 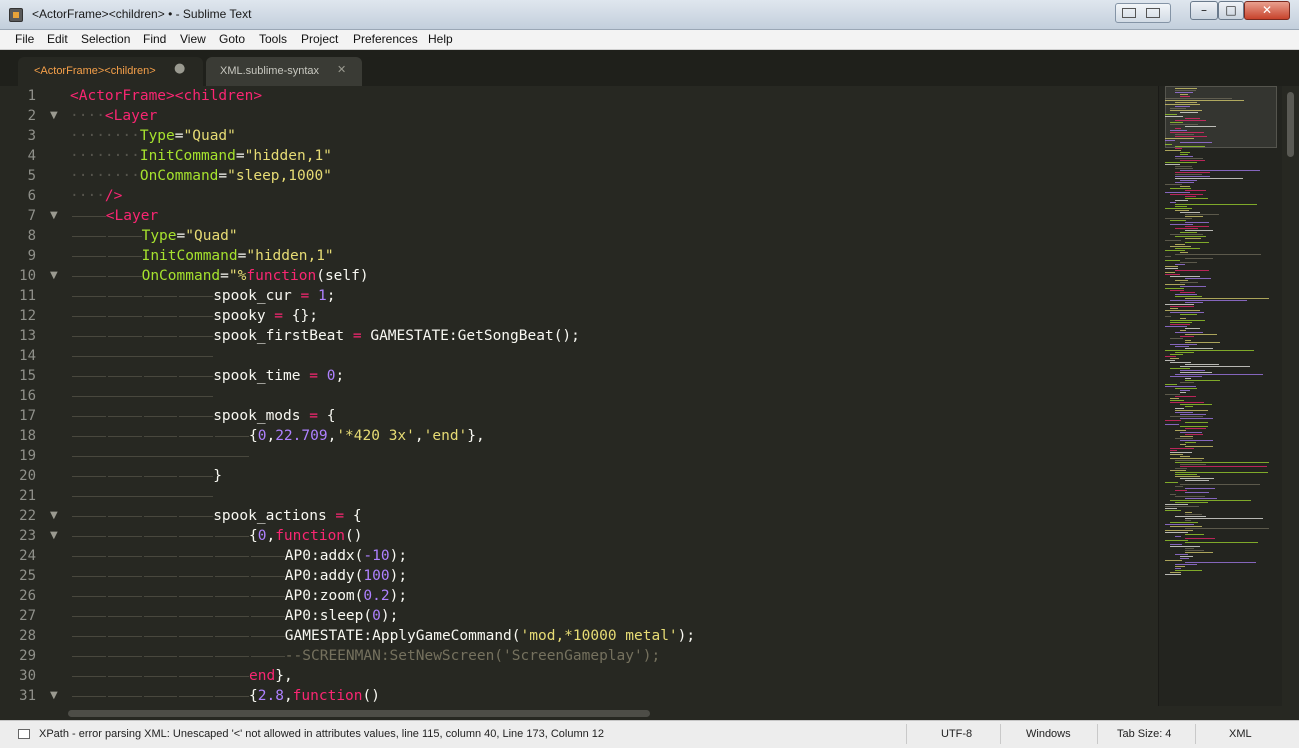 I want to click on line-number: 14, so click(x=27, y=356).